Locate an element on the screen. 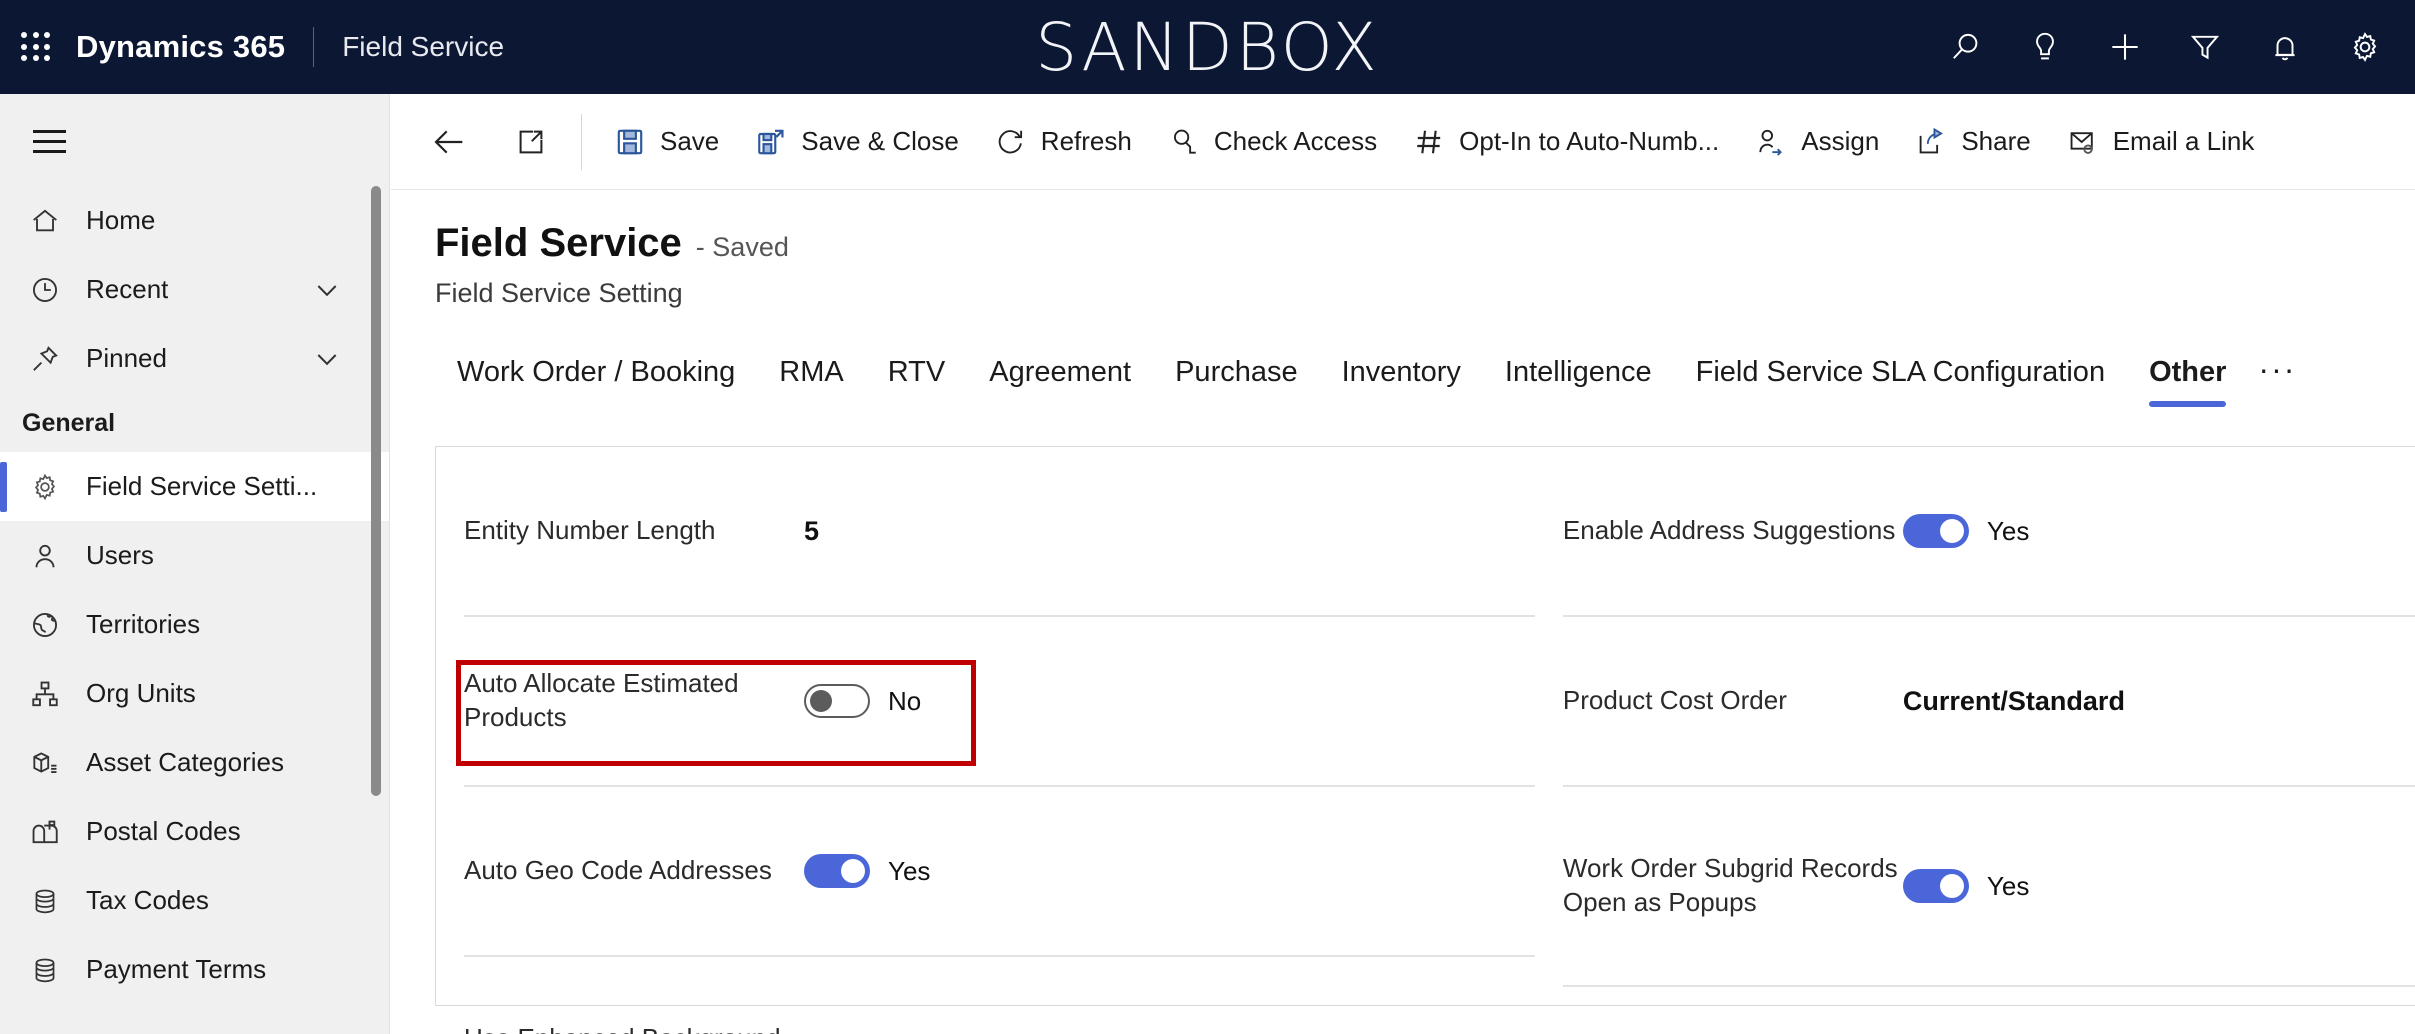 Image resolution: width=2415 pixels, height=1034 pixels. toggle-work-order-subgrid-popups is located at coordinates (1935, 886).